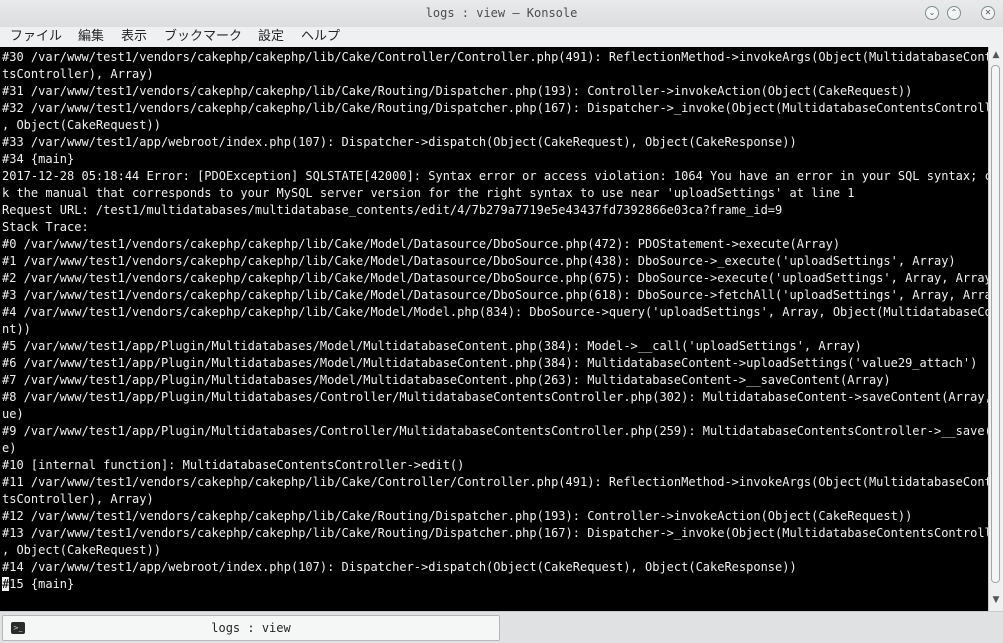 Image resolution: width=1003 pixels, height=643 pixels. I want to click on maximize-icon: ⌃, so click(954, 13).